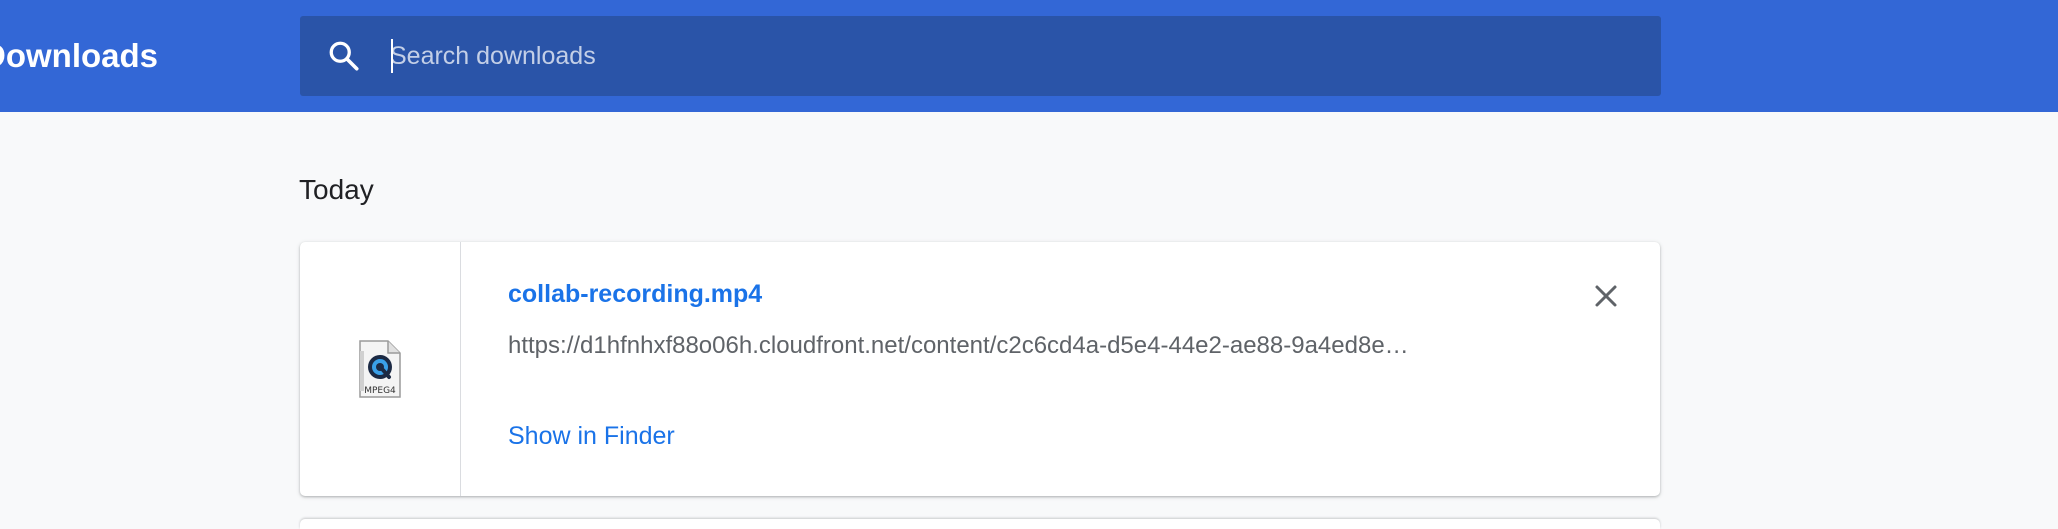  What do you see at coordinates (591, 436) in the screenshot?
I see `show-in-finder-link: Show in Finder` at bounding box center [591, 436].